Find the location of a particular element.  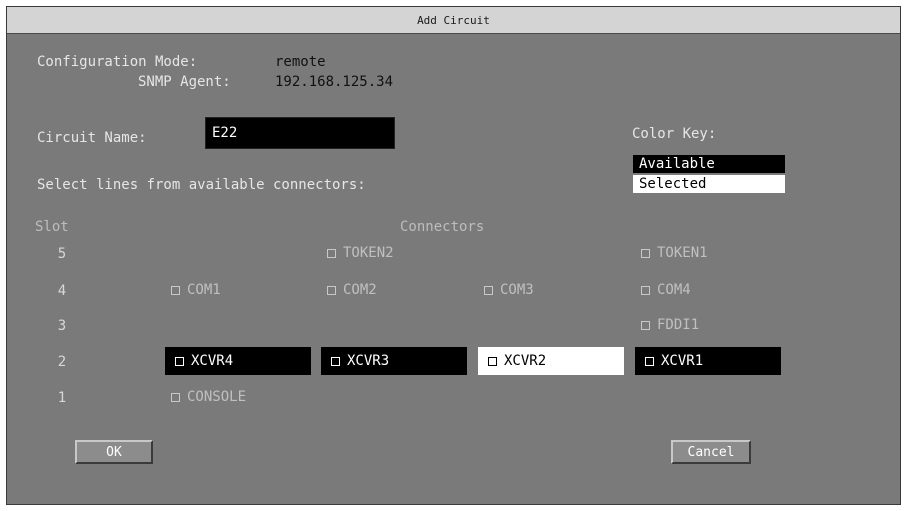

connector-com4: COM4 is located at coordinates (666, 290).